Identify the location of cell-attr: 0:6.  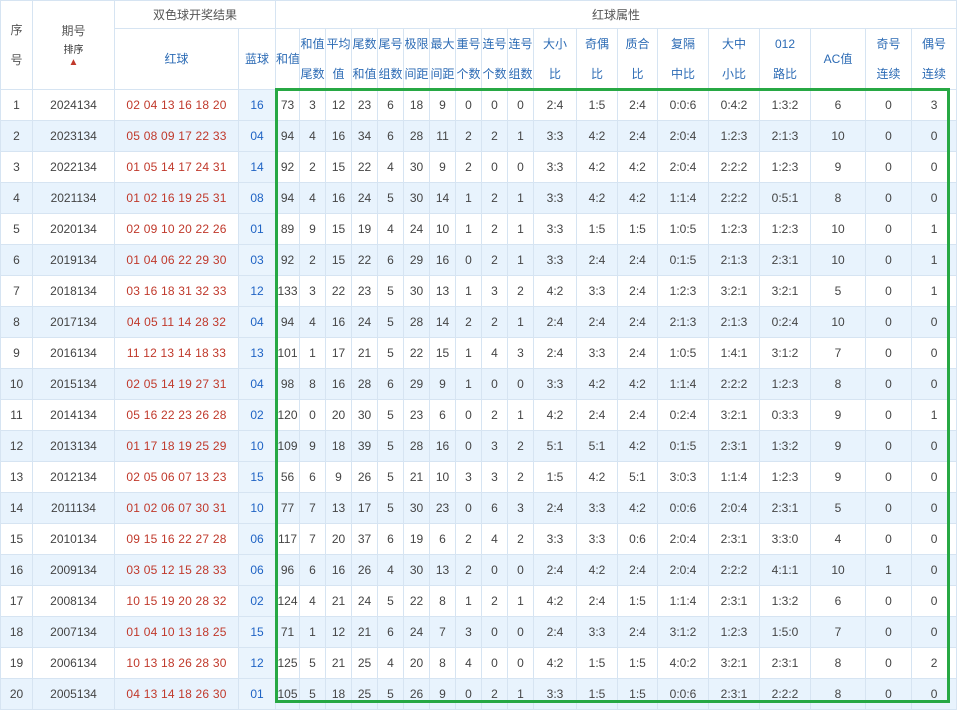
(638, 539).